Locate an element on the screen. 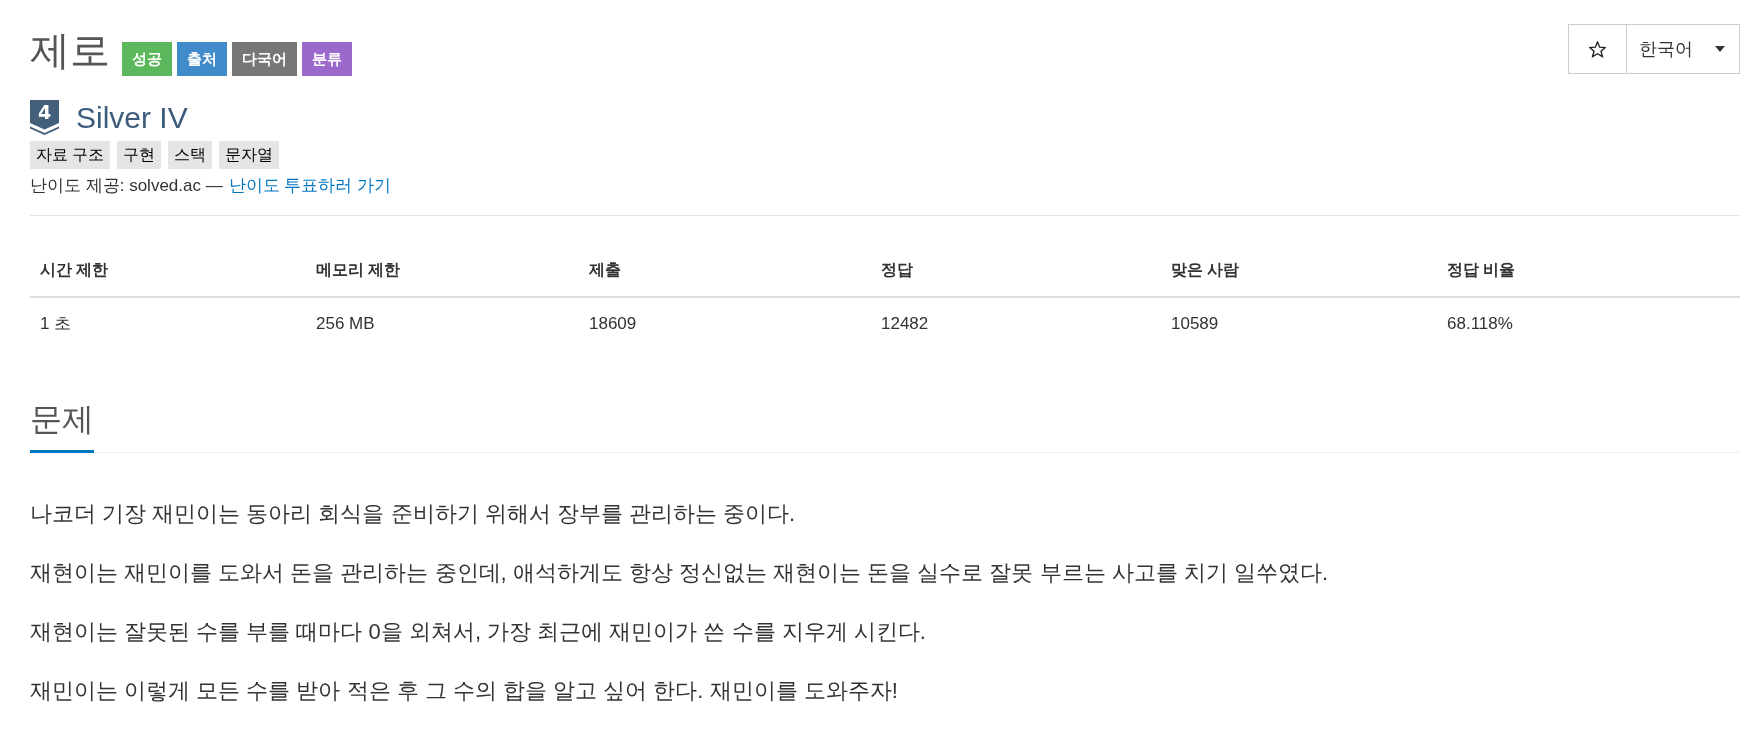  table-cell-text: 68.118% is located at coordinates (1479, 324).